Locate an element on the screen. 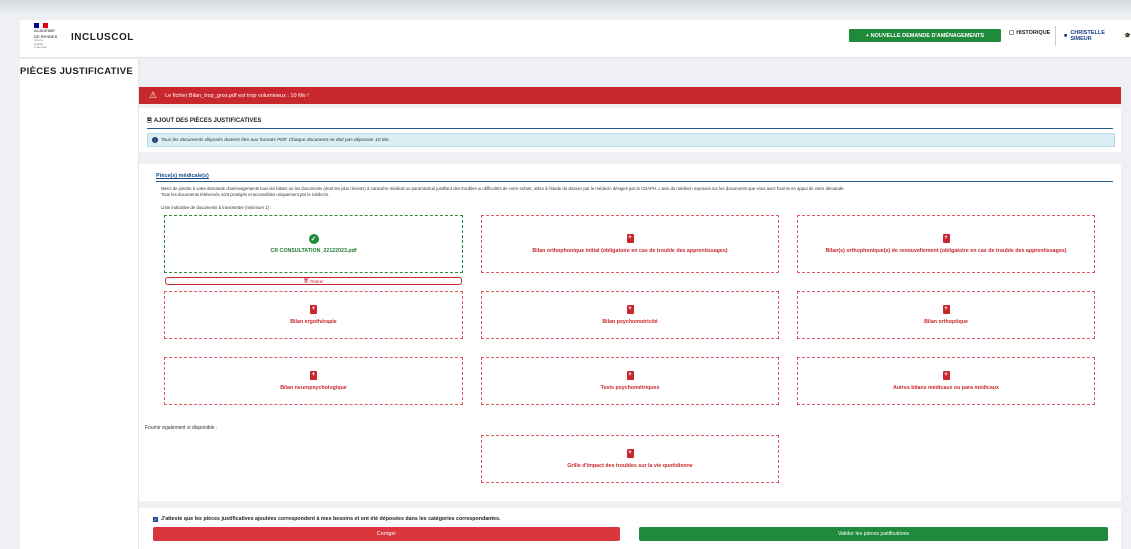 The height and width of the screenshot is (549, 1131). medical-title: Pièce(s) médicale(s) is located at coordinates (182, 176).